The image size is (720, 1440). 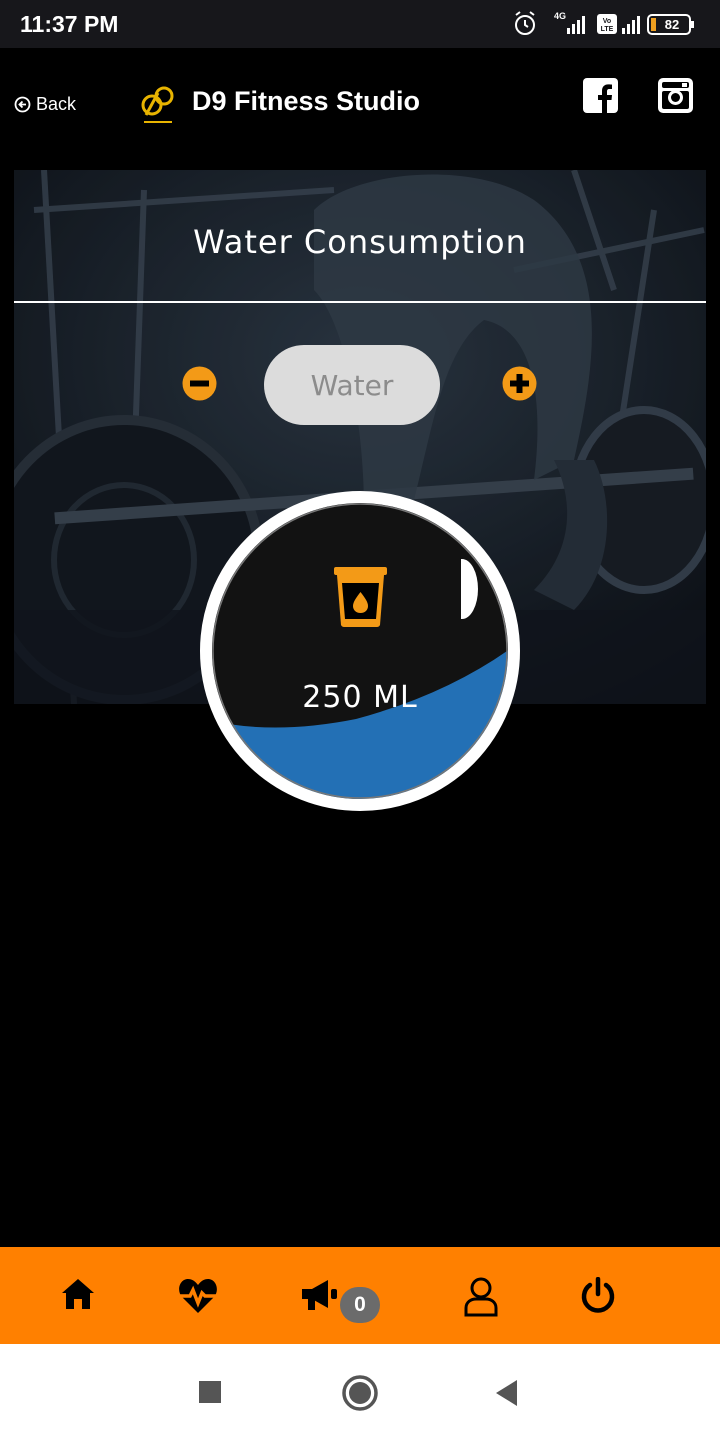 What do you see at coordinates (22, 104) in the screenshot?
I see `back-arrow-icon` at bounding box center [22, 104].